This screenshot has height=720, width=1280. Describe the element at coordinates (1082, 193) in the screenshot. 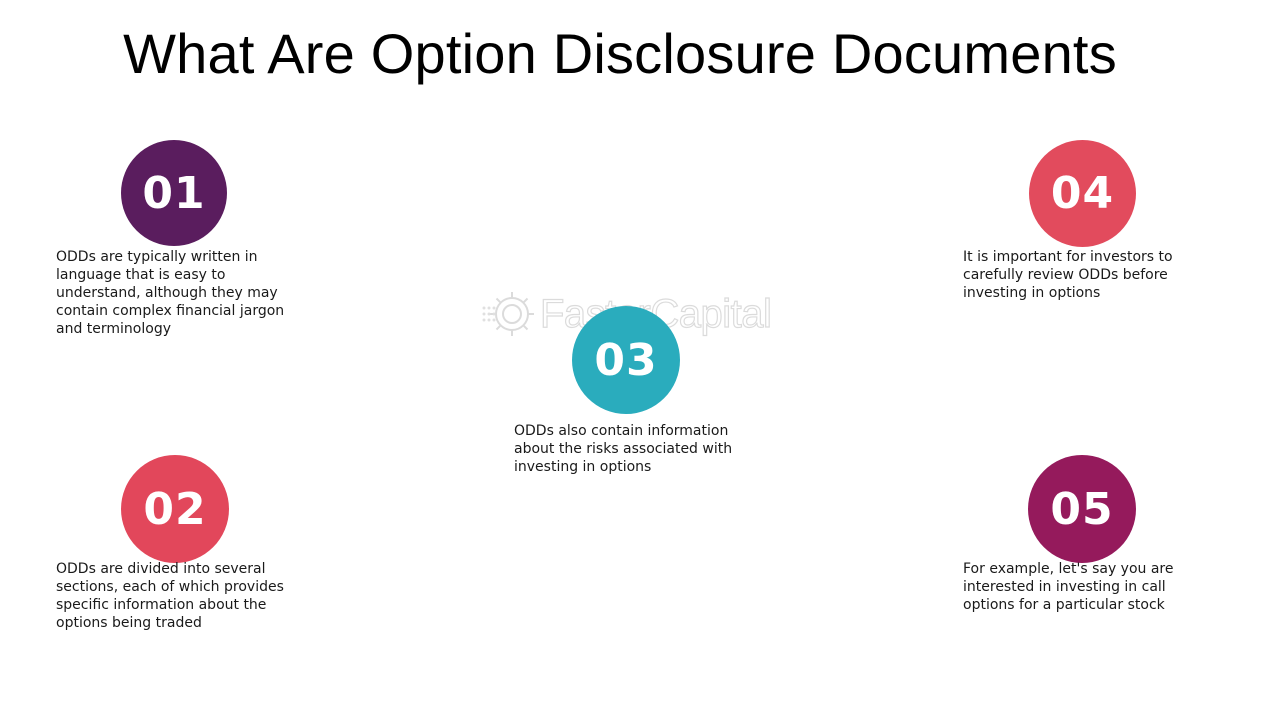

I see `step-04-badge: 04` at that location.